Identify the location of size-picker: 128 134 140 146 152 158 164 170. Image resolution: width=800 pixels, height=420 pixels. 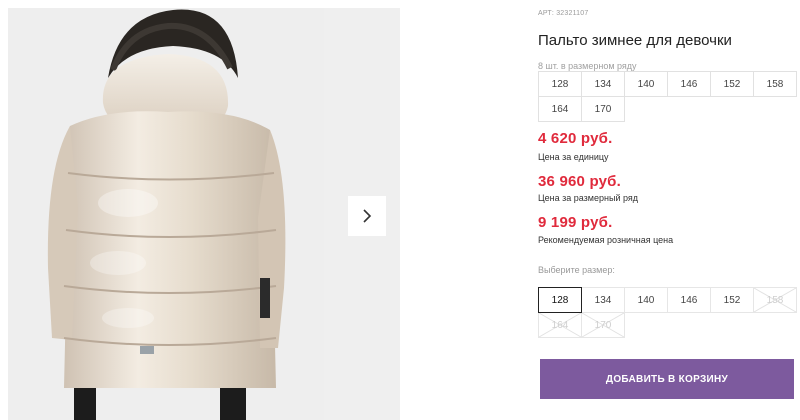
(667, 312).